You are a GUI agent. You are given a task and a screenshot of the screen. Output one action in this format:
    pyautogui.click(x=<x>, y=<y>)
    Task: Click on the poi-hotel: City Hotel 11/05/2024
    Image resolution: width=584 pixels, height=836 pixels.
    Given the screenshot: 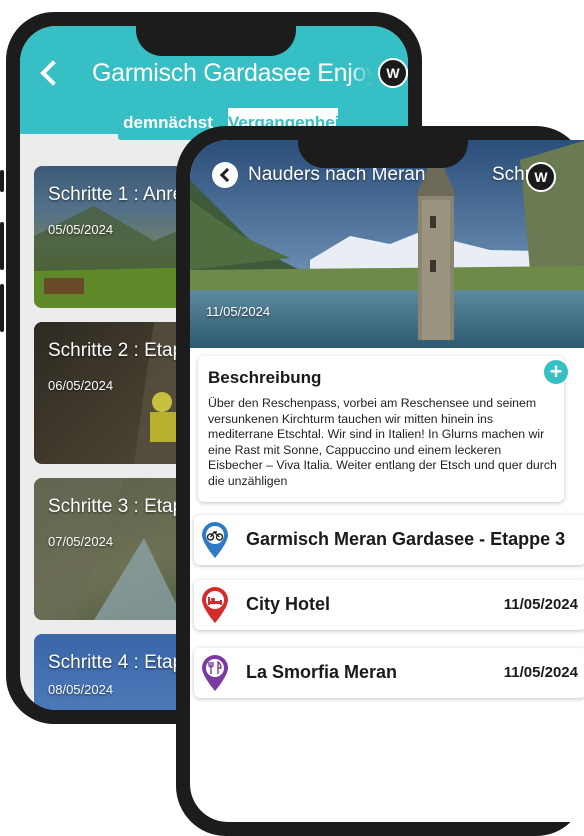 What is the action you would take?
    pyautogui.click(x=389, y=605)
    